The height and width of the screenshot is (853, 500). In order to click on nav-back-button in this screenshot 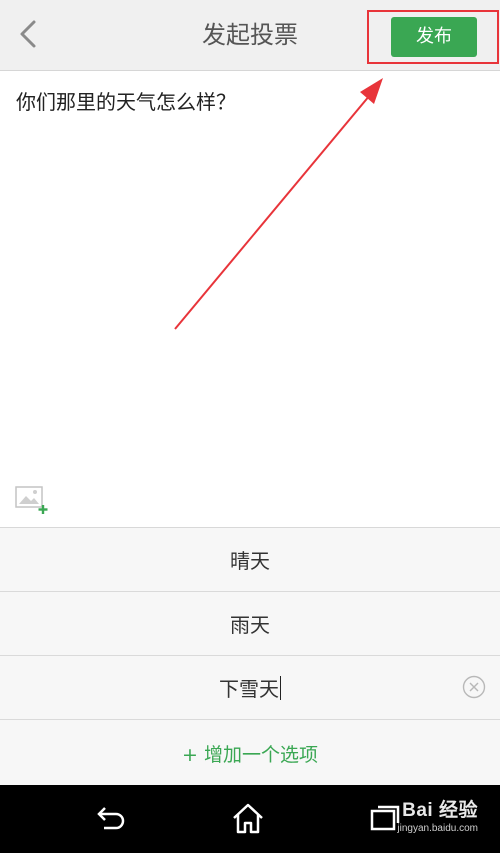, I will do `click(110, 819)`.